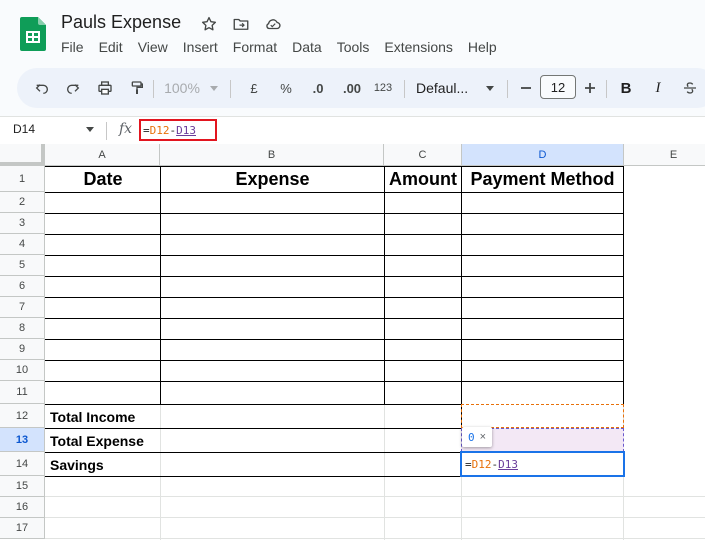 The width and height of the screenshot is (705, 540). What do you see at coordinates (73, 88) in the screenshot?
I see `redo-icon` at bounding box center [73, 88].